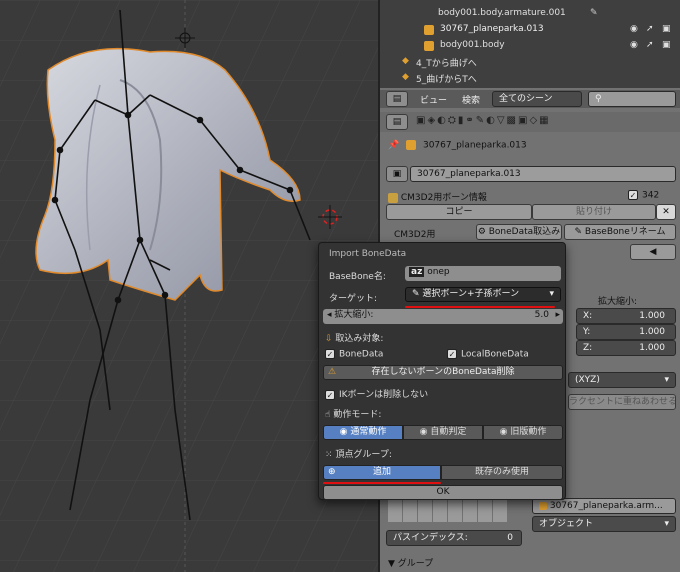 This screenshot has width=680, height=572. I want to click on outliner-row: body001.body ◉ ➚ ▣, so click(530, 46).